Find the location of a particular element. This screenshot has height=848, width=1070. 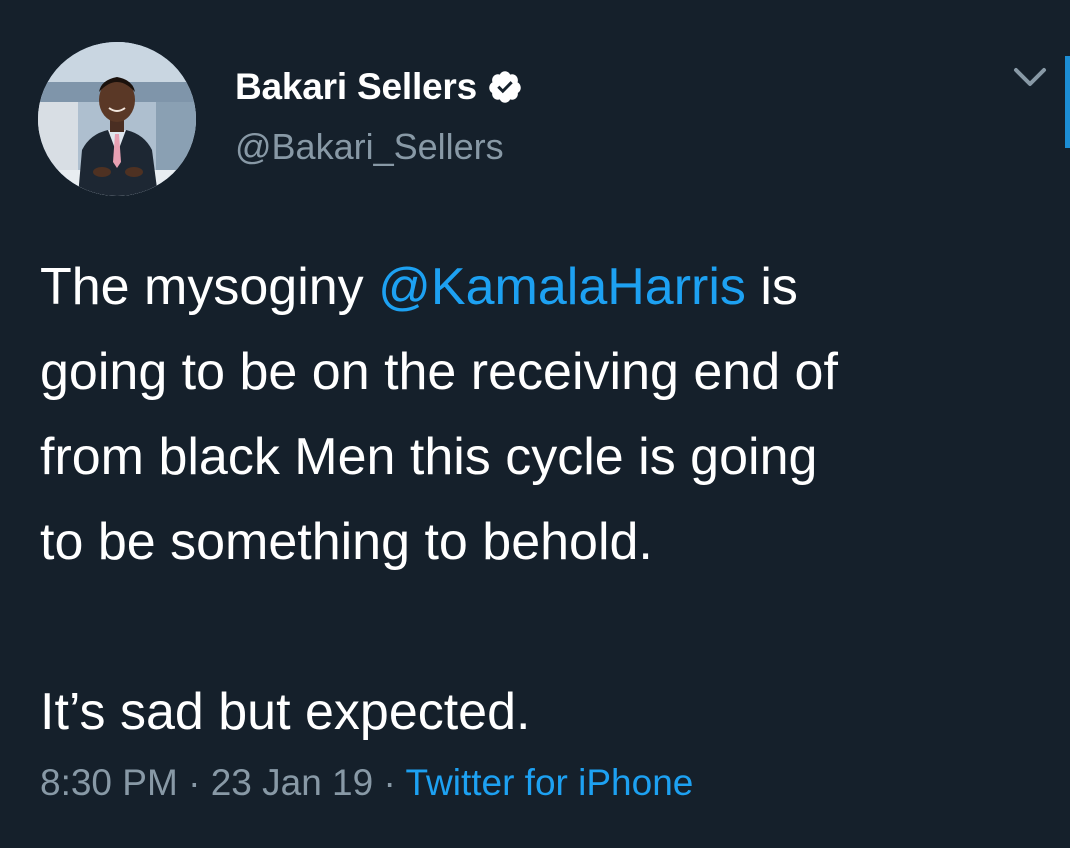

scroll-edge-indicator is located at coordinates (1067, 102).